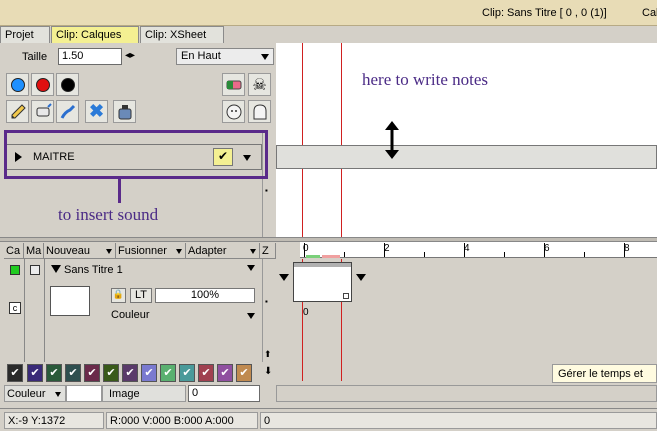 The image size is (657, 431). What do you see at coordinates (95, 34) in the screenshot?
I see `tab-clip-calques: Clip: Calques` at bounding box center [95, 34].